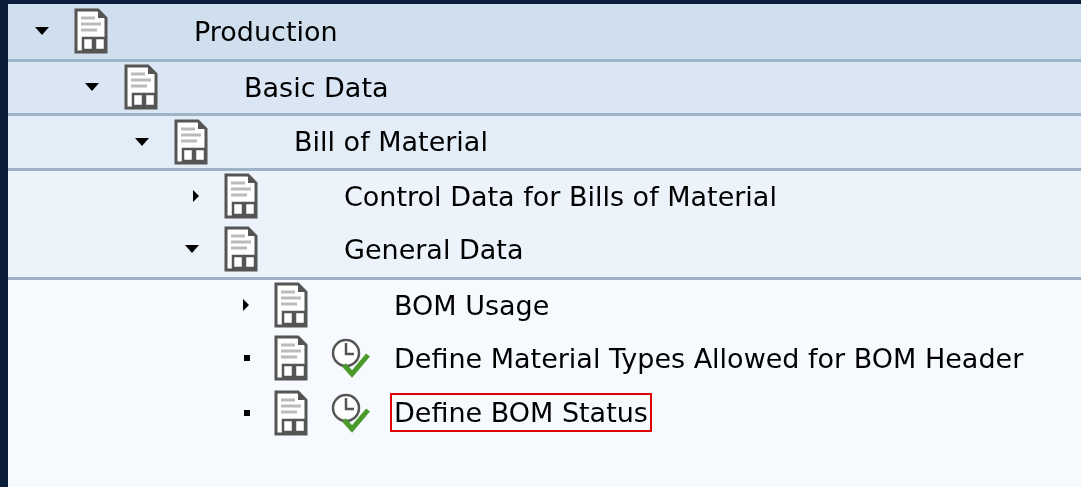 This screenshot has height=487, width=1081. What do you see at coordinates (472, 305) in the screenshot?
I see `tree-item-label: BOM Usage` at bounding box center [472, 305].